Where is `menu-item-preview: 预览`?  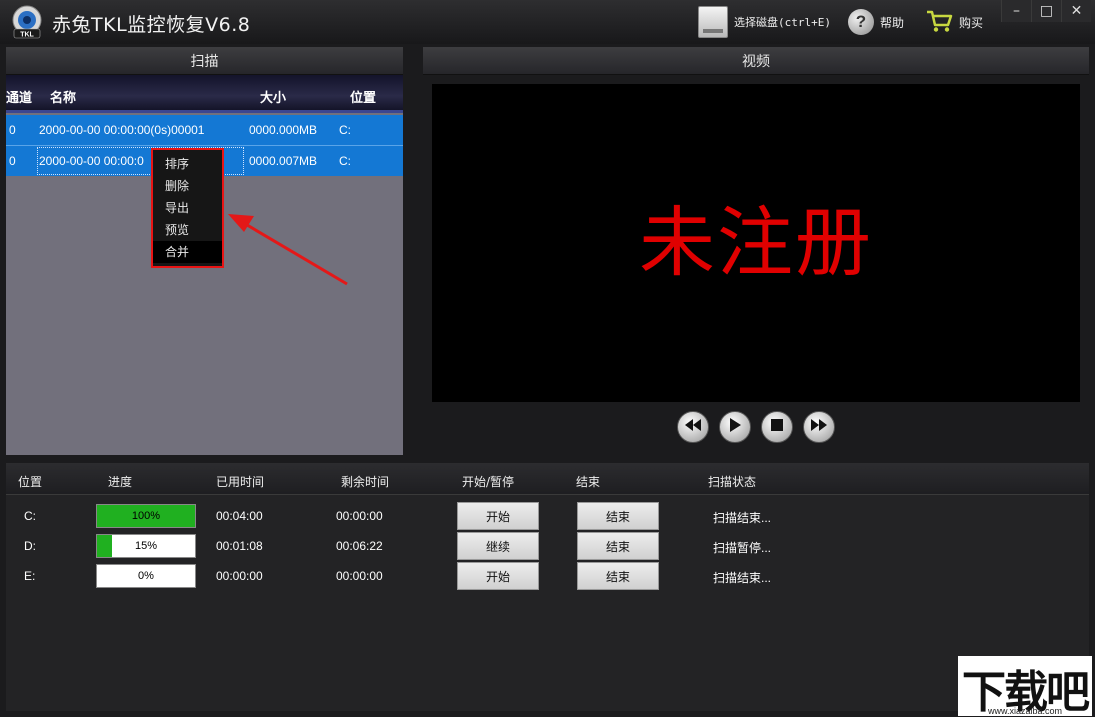
menu-item-preview: 预览 is located at coordinates (187, 230).